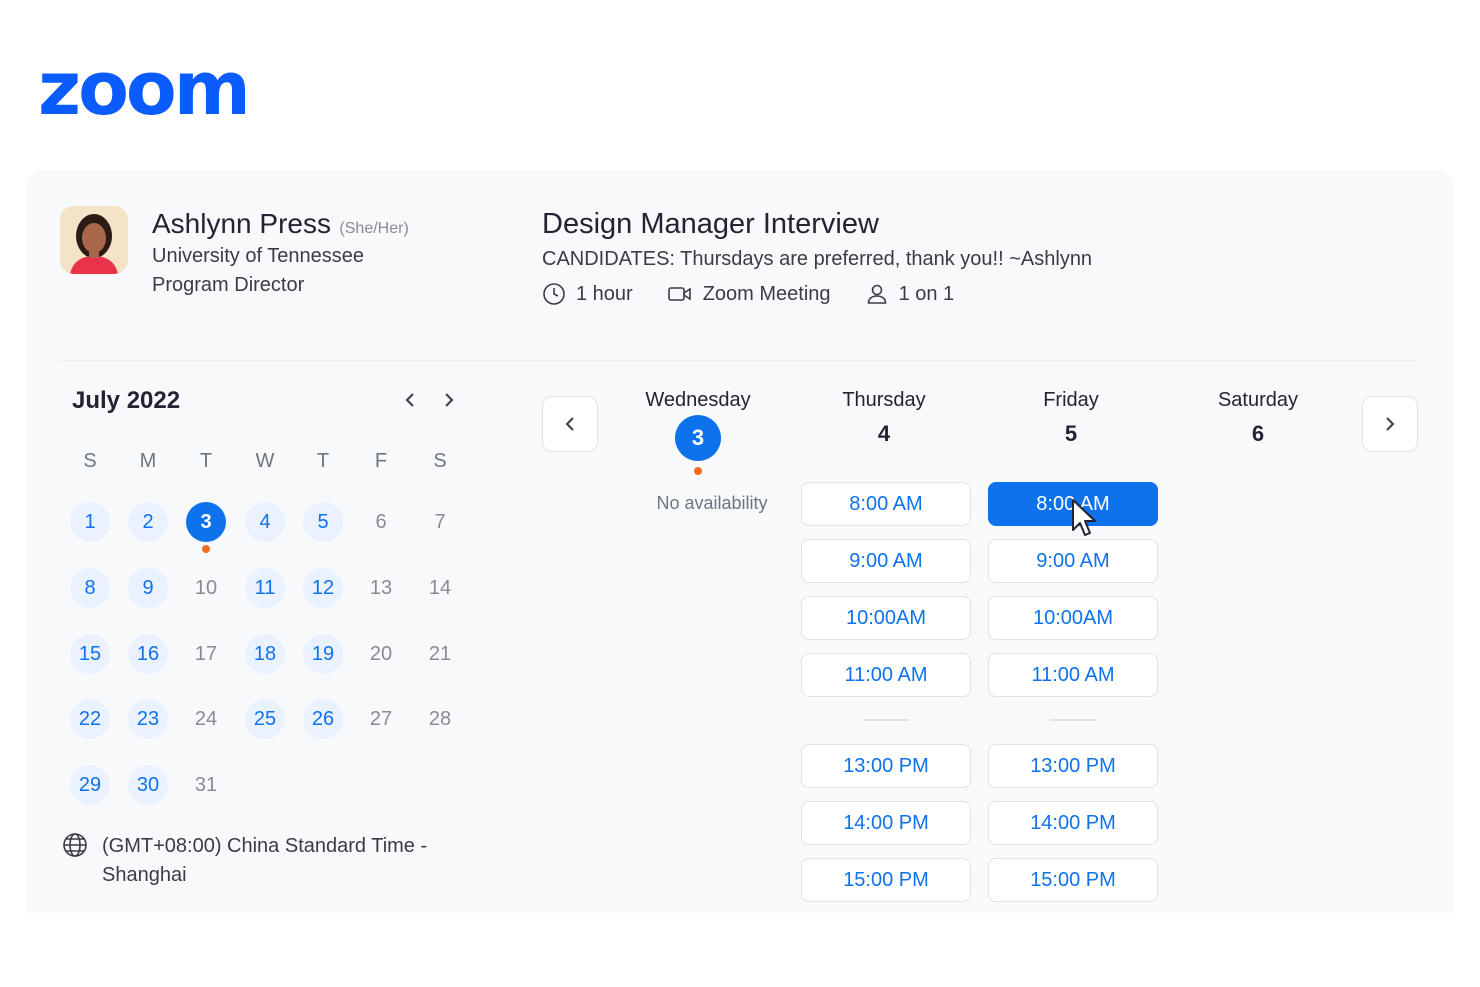 This screenshot has height=987, width=1480. Describe the element at coordinates (148, 588) in the screenshot. I see `calendar-day: 9` at that location.